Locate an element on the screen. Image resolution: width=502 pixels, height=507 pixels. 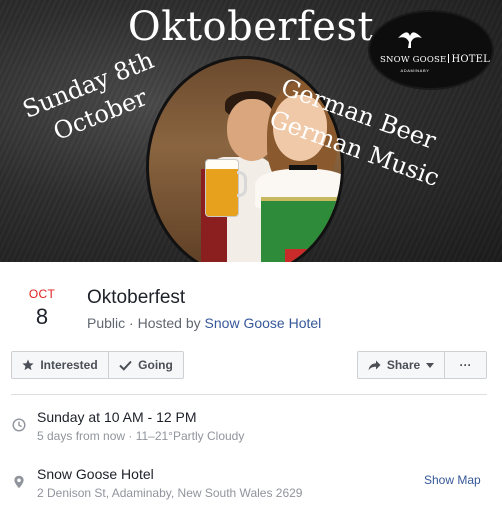
share-arrow-icon is located at coordinates (374, 365).